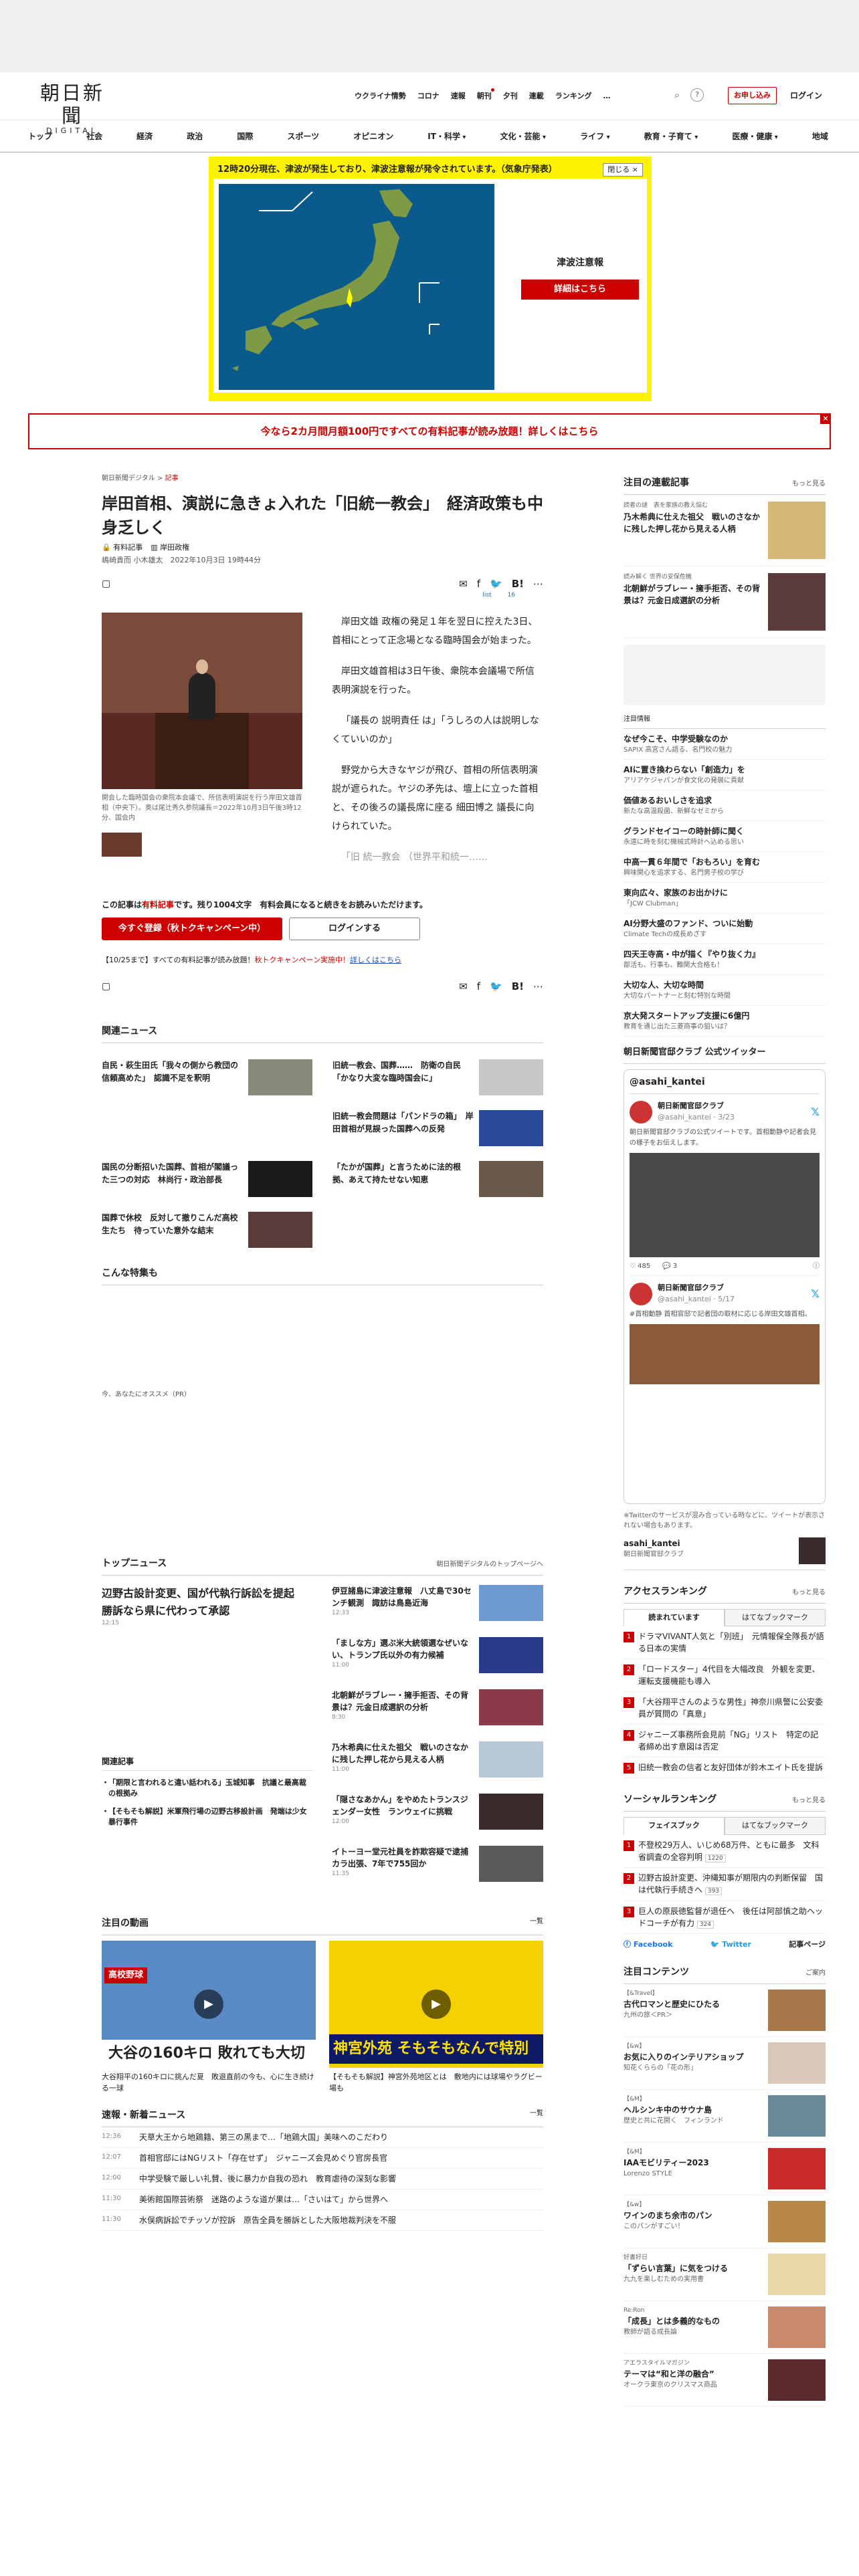 Image resolution: width=859 pixels, height=2576 pixels. I want to click on nav-ranking: ランキング, so click(573, 96).